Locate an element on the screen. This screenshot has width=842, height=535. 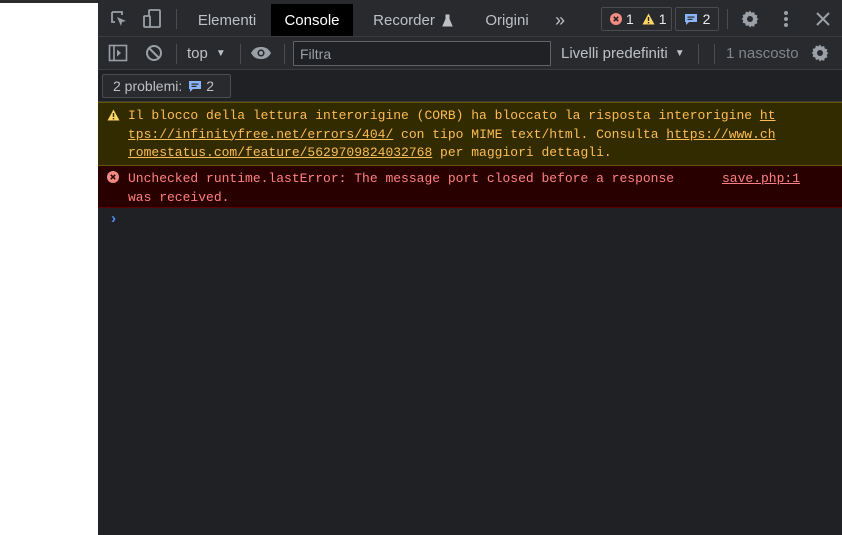
close-icon is located at coordinates (823, 19).